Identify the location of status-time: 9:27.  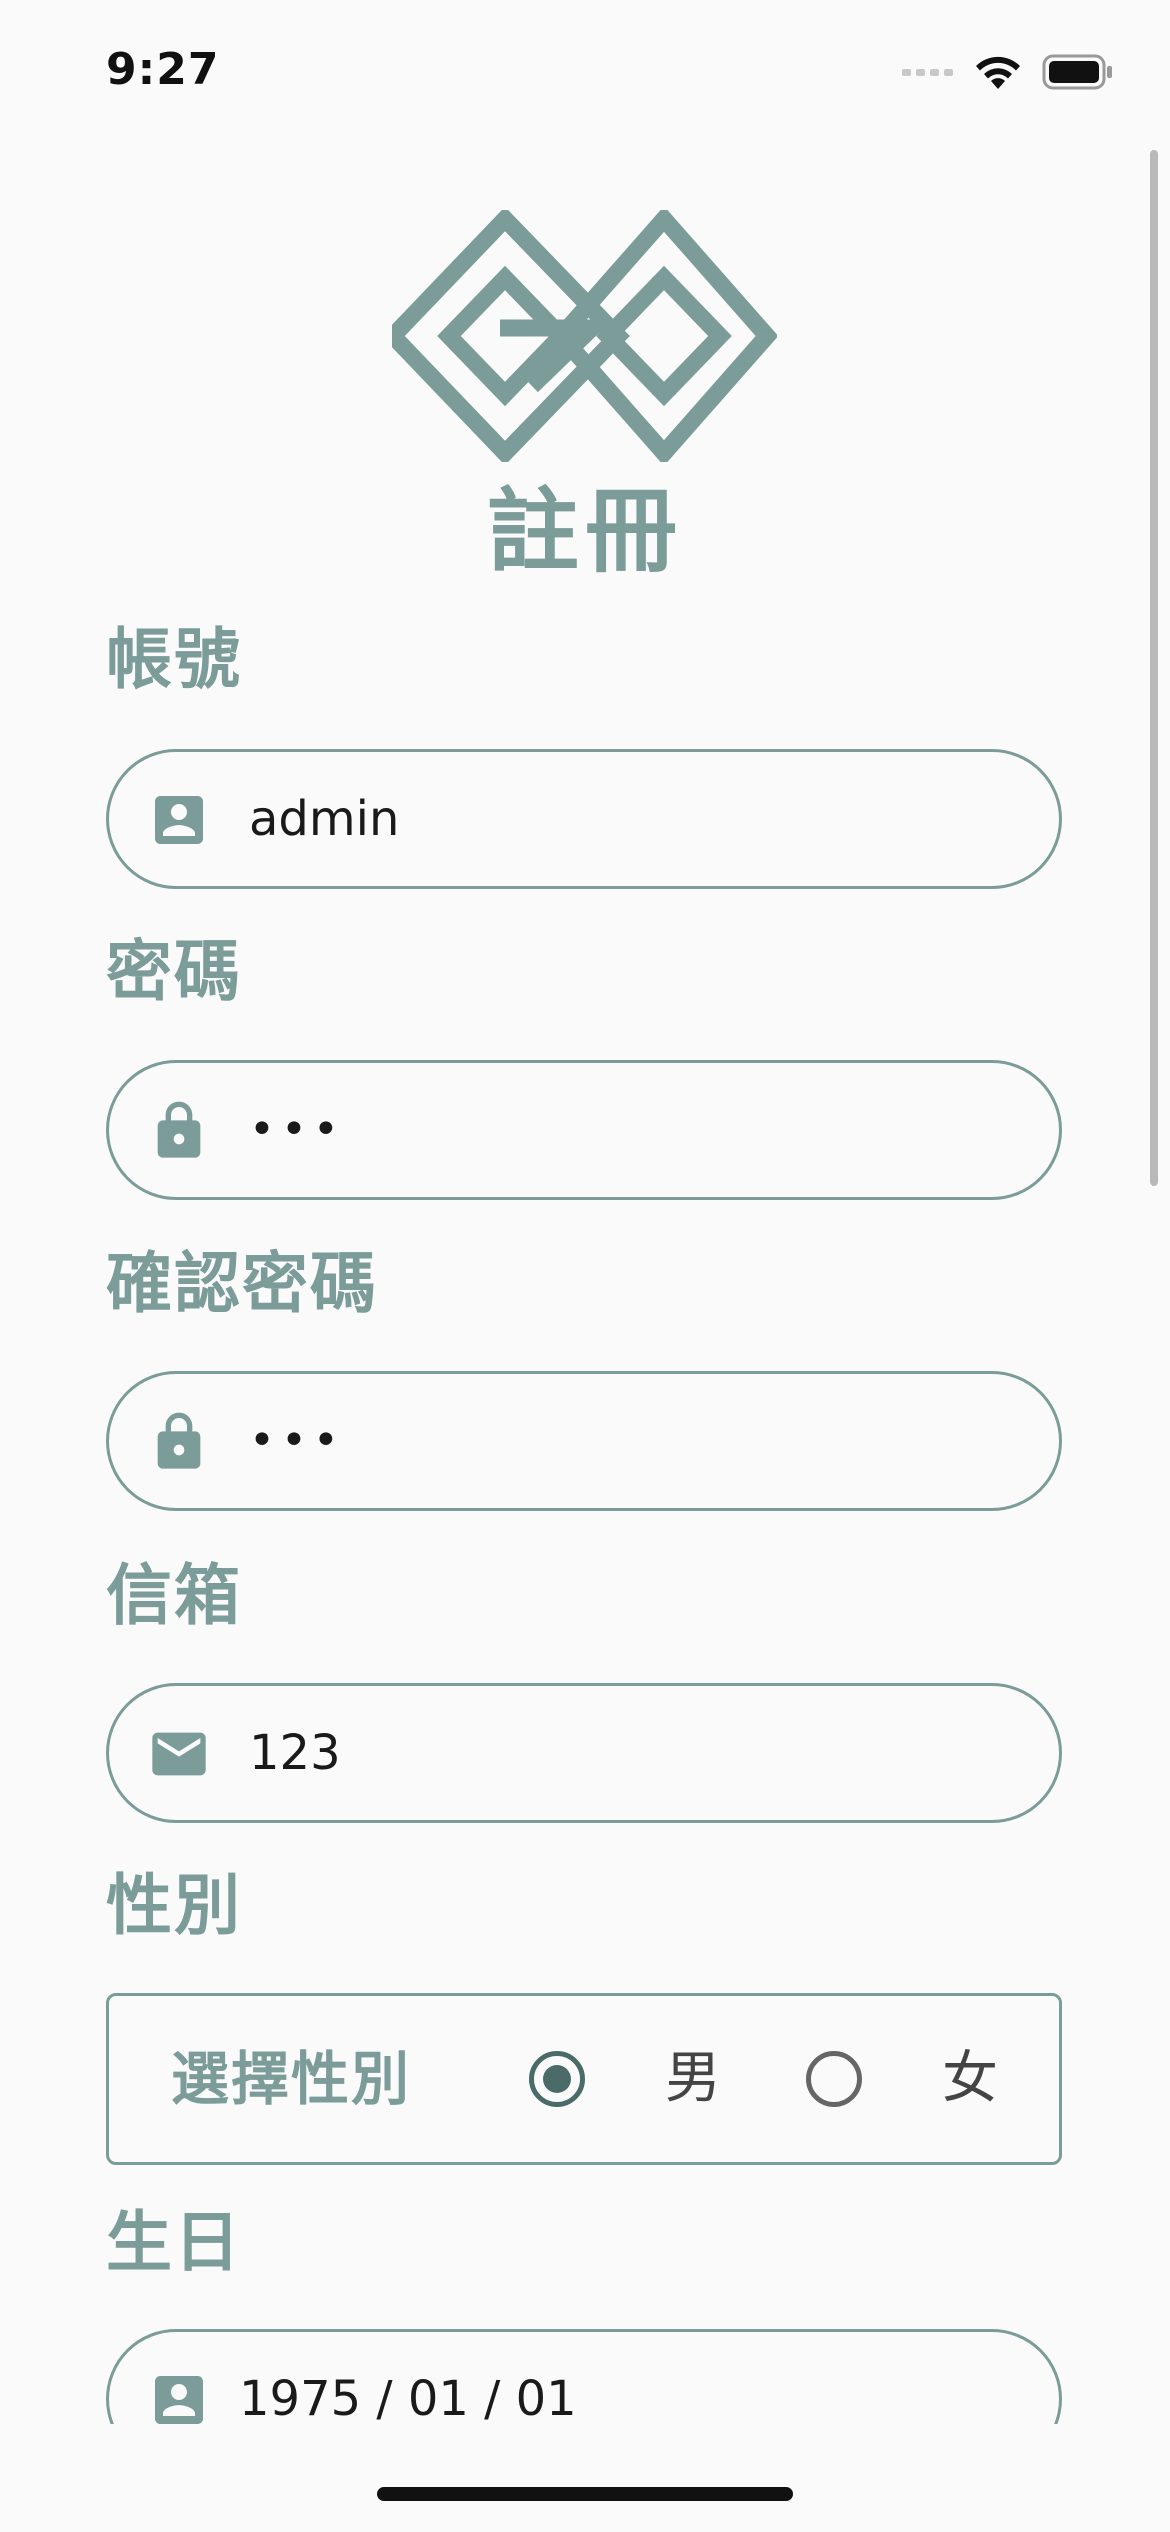
(163, 69).